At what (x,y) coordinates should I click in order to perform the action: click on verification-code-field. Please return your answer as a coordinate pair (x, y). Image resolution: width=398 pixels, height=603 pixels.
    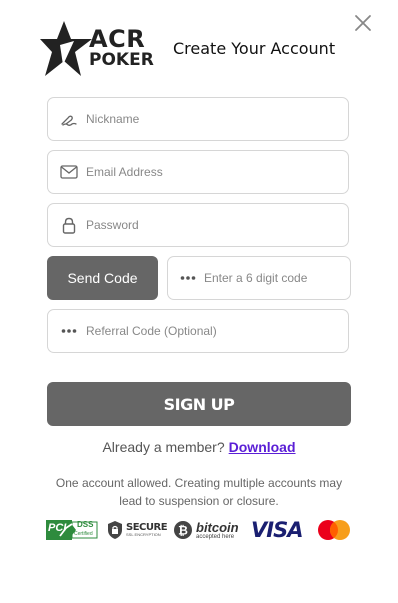
    Looking at the image, I should click on (263, 278).